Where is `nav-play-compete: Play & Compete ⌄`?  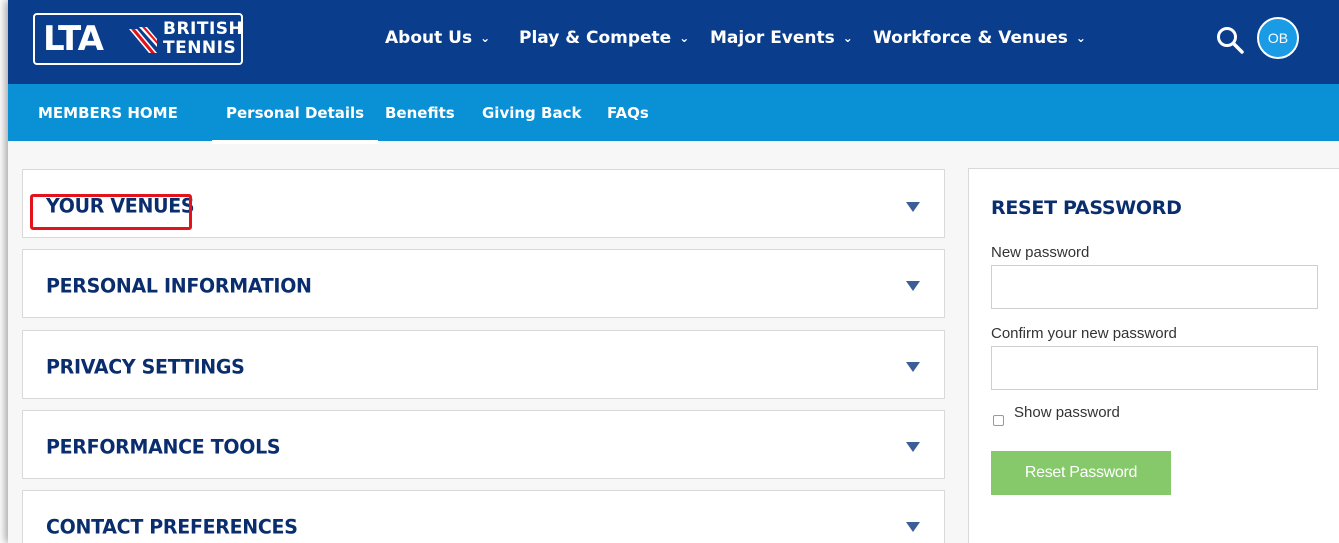 nav-play-compete: Play & Compete ⌄ is located at coordinates (604, 38).